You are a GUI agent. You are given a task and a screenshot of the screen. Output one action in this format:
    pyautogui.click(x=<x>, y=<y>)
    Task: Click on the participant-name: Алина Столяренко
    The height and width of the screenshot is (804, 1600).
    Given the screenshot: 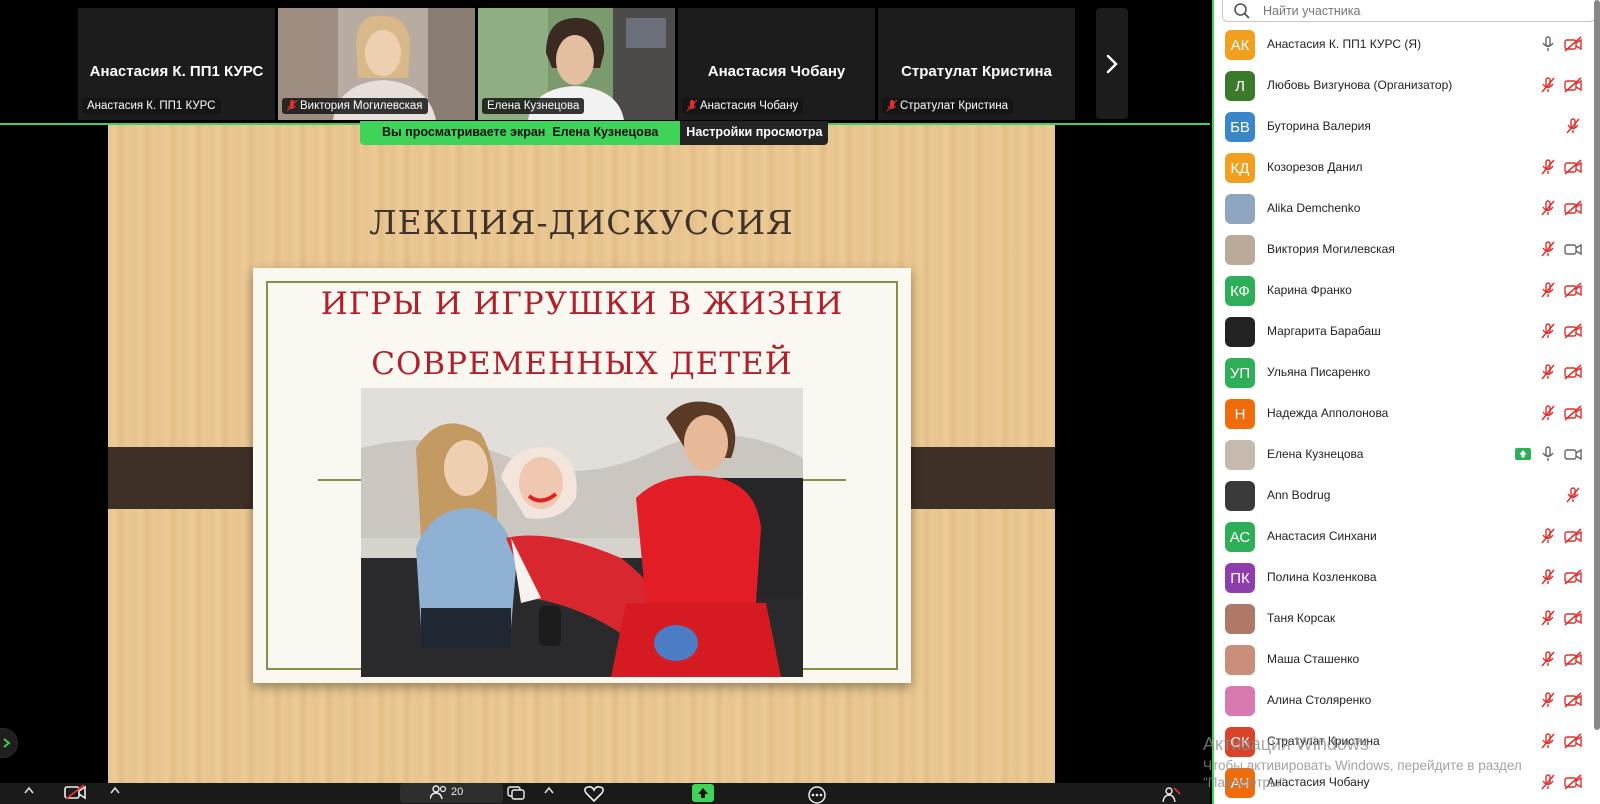 What is the action you would take?
    pyautogui.click(x=1319, y=700)
    